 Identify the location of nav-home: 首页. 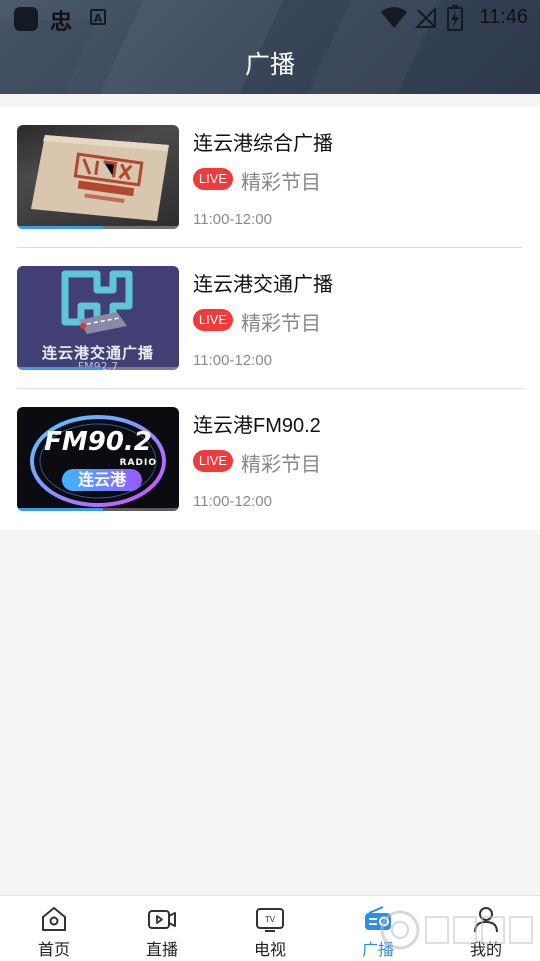
(54, 928).